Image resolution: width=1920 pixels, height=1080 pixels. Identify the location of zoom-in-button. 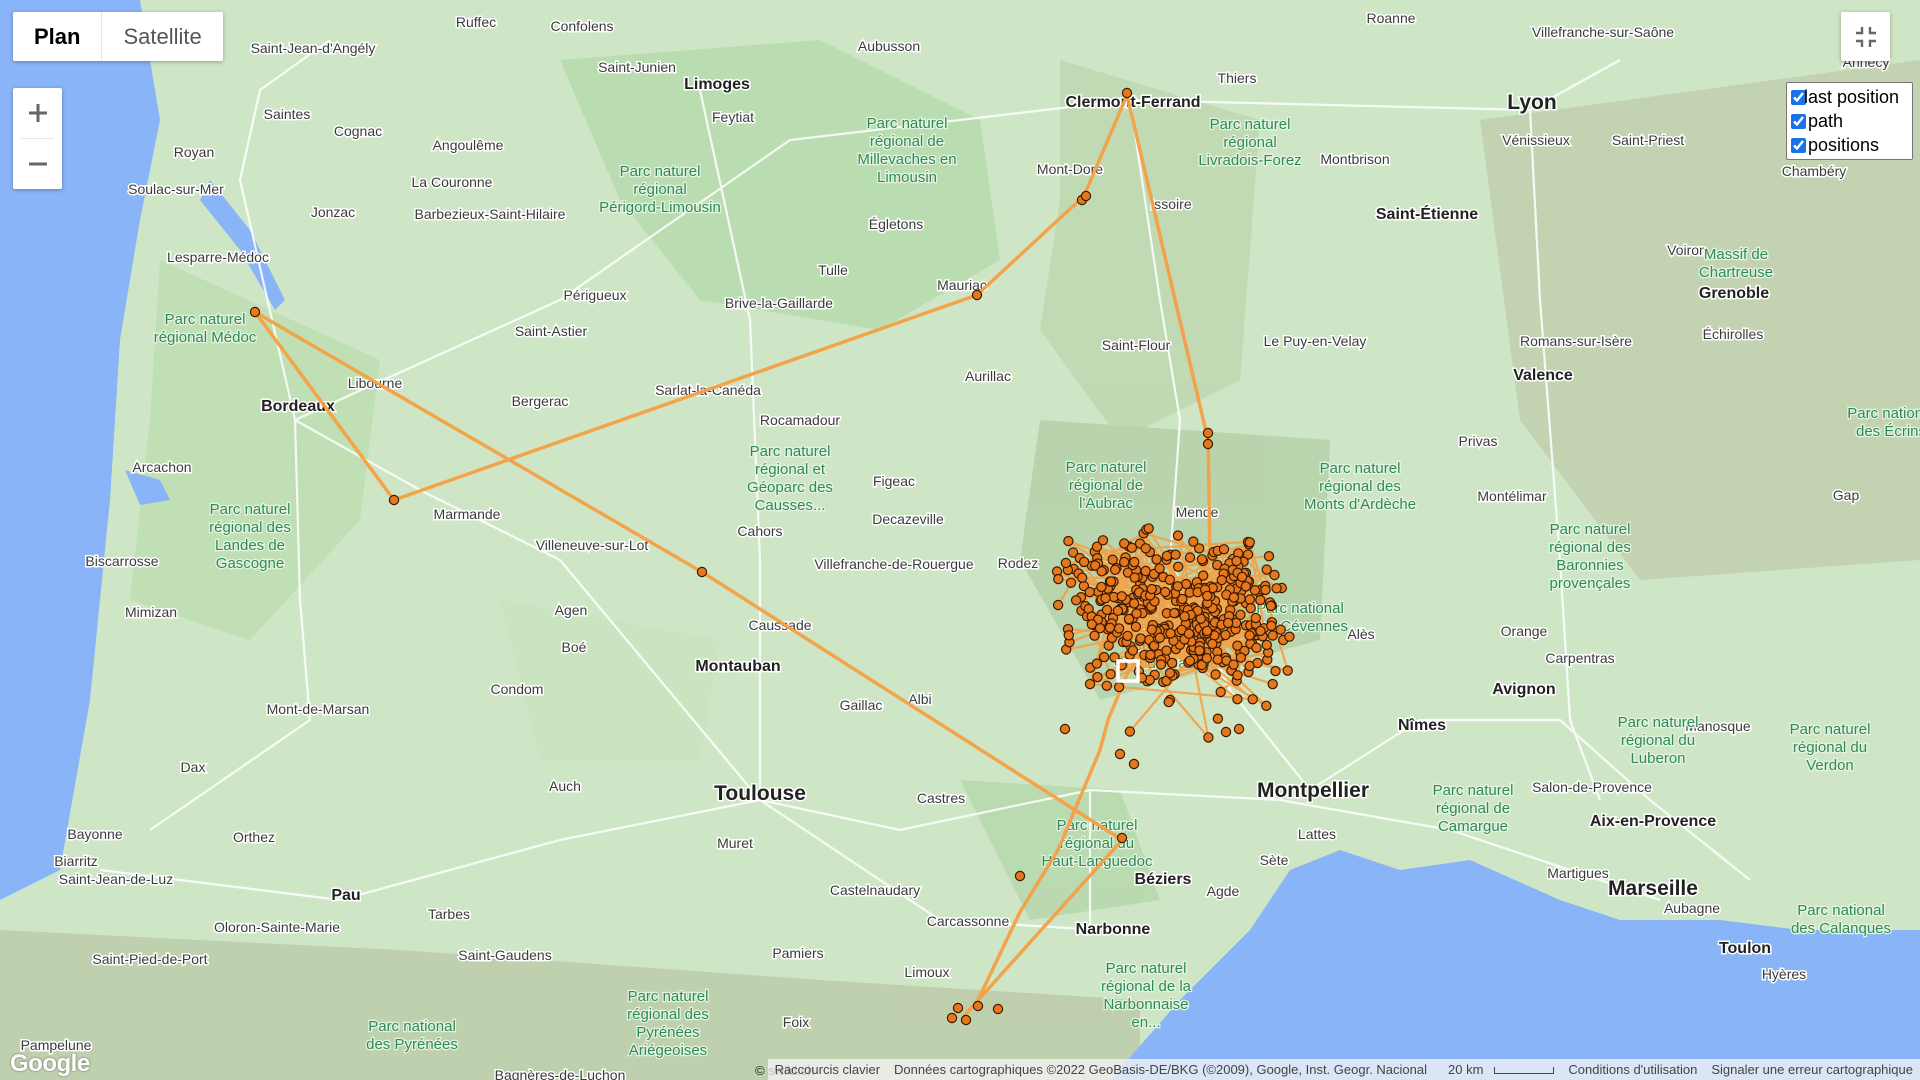
(37, 113).